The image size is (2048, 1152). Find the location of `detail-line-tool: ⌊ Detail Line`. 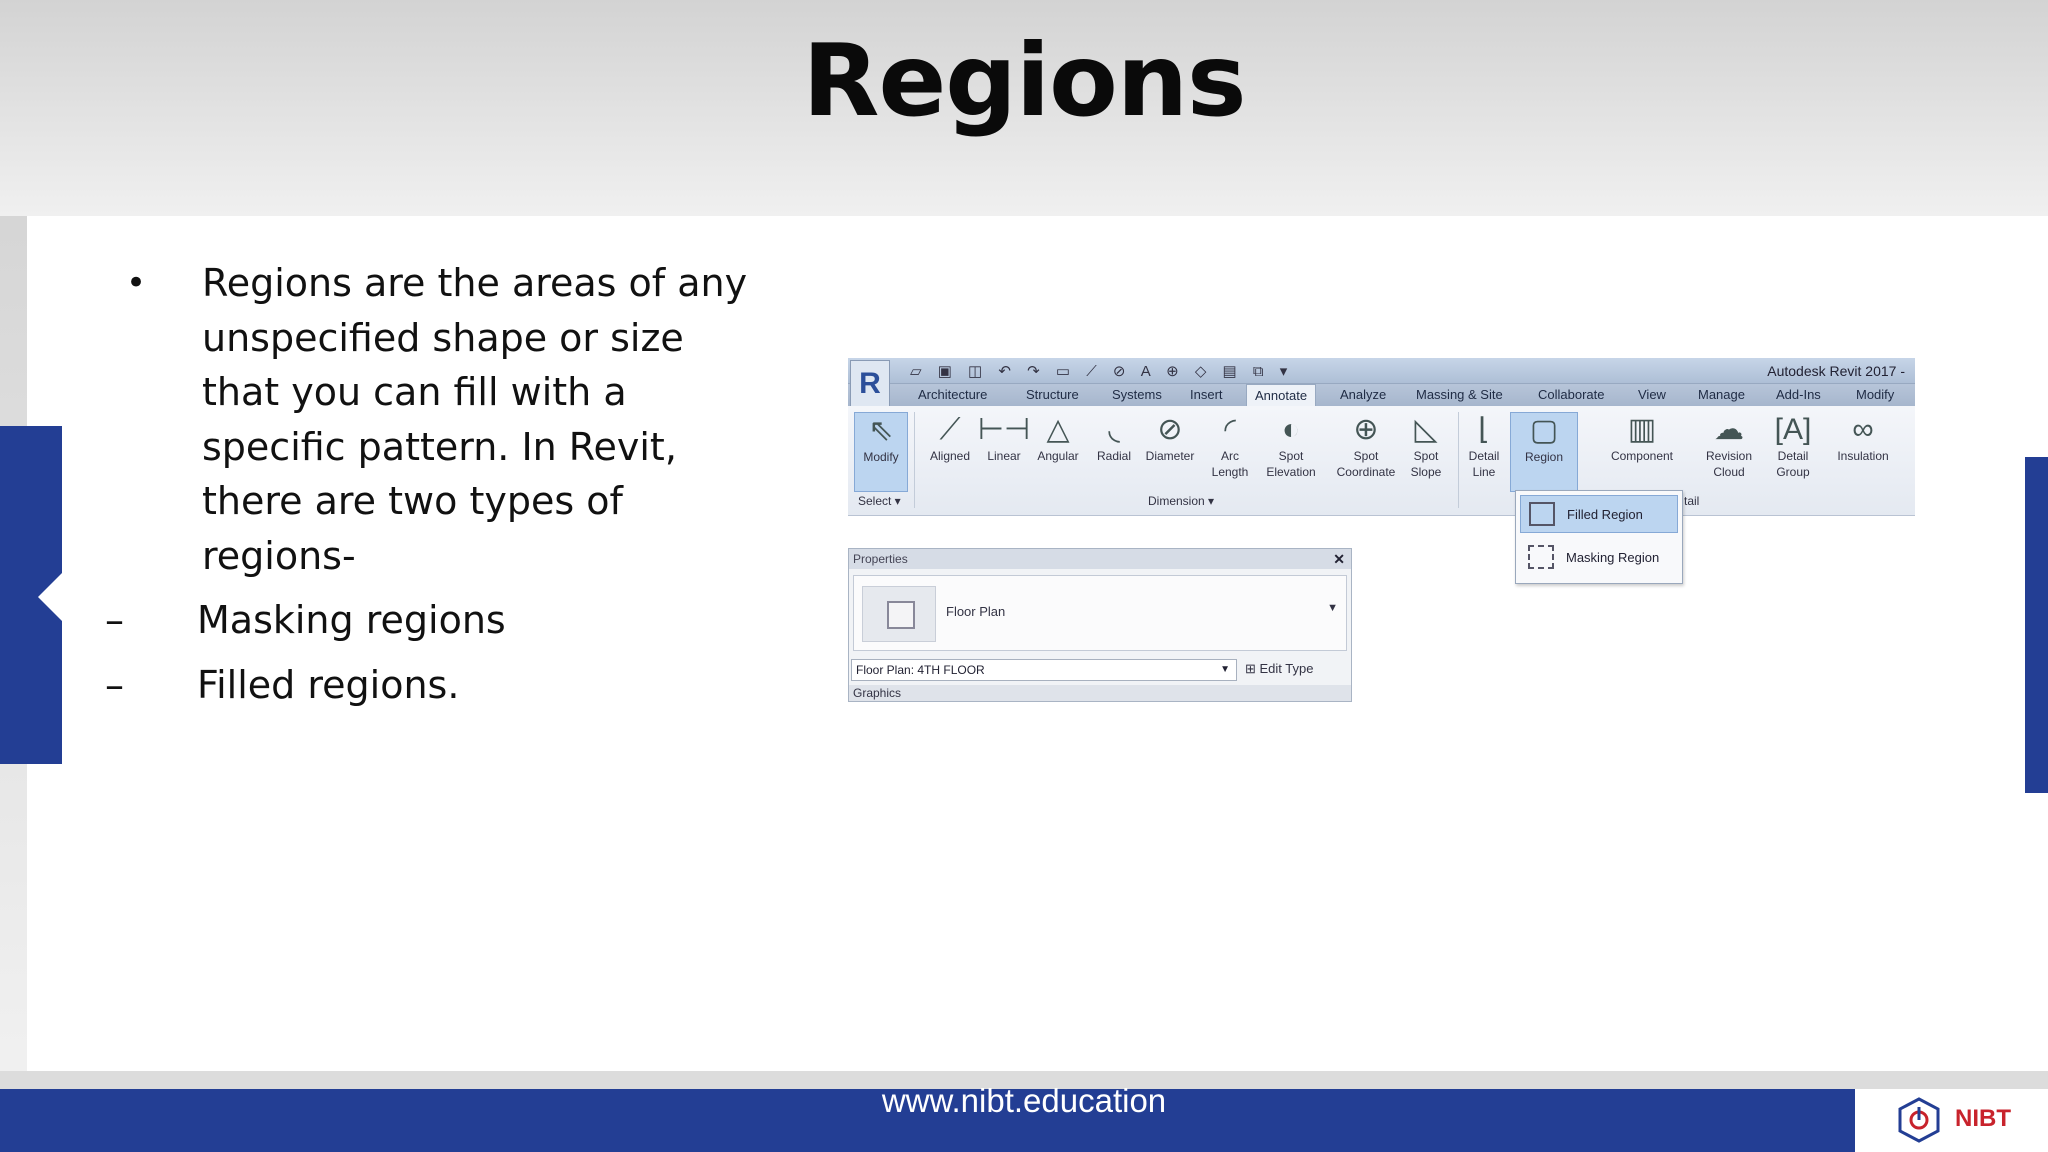

detail-line-tool: ⌊ Detail Line is located at coordinates (1484, 446).